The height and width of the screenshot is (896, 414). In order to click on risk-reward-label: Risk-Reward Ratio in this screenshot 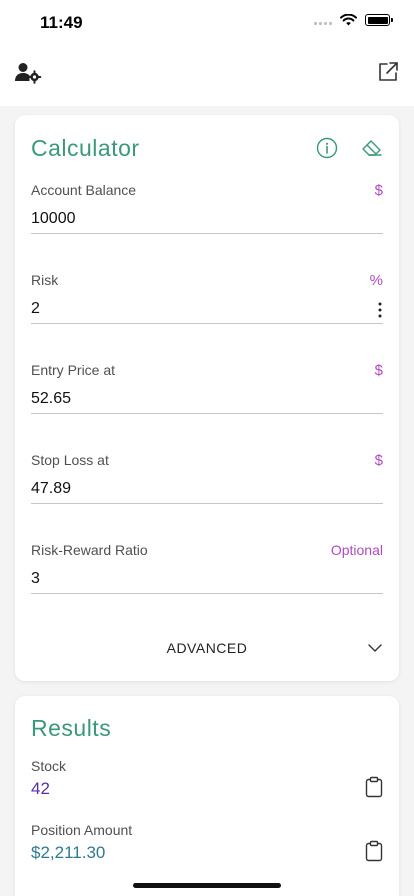, I will do `click(89, 550)`.